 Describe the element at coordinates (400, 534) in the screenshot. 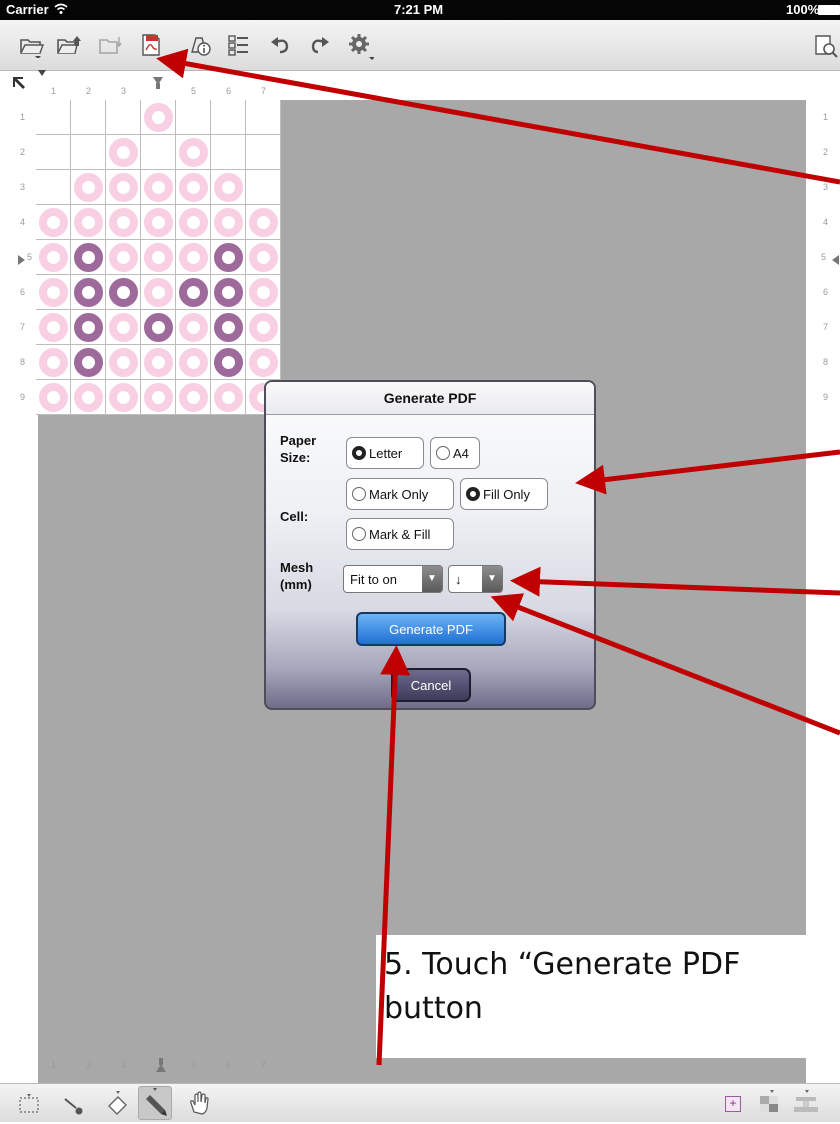

I see `cell-mark-fill-option: Mark & Fill` at that location.